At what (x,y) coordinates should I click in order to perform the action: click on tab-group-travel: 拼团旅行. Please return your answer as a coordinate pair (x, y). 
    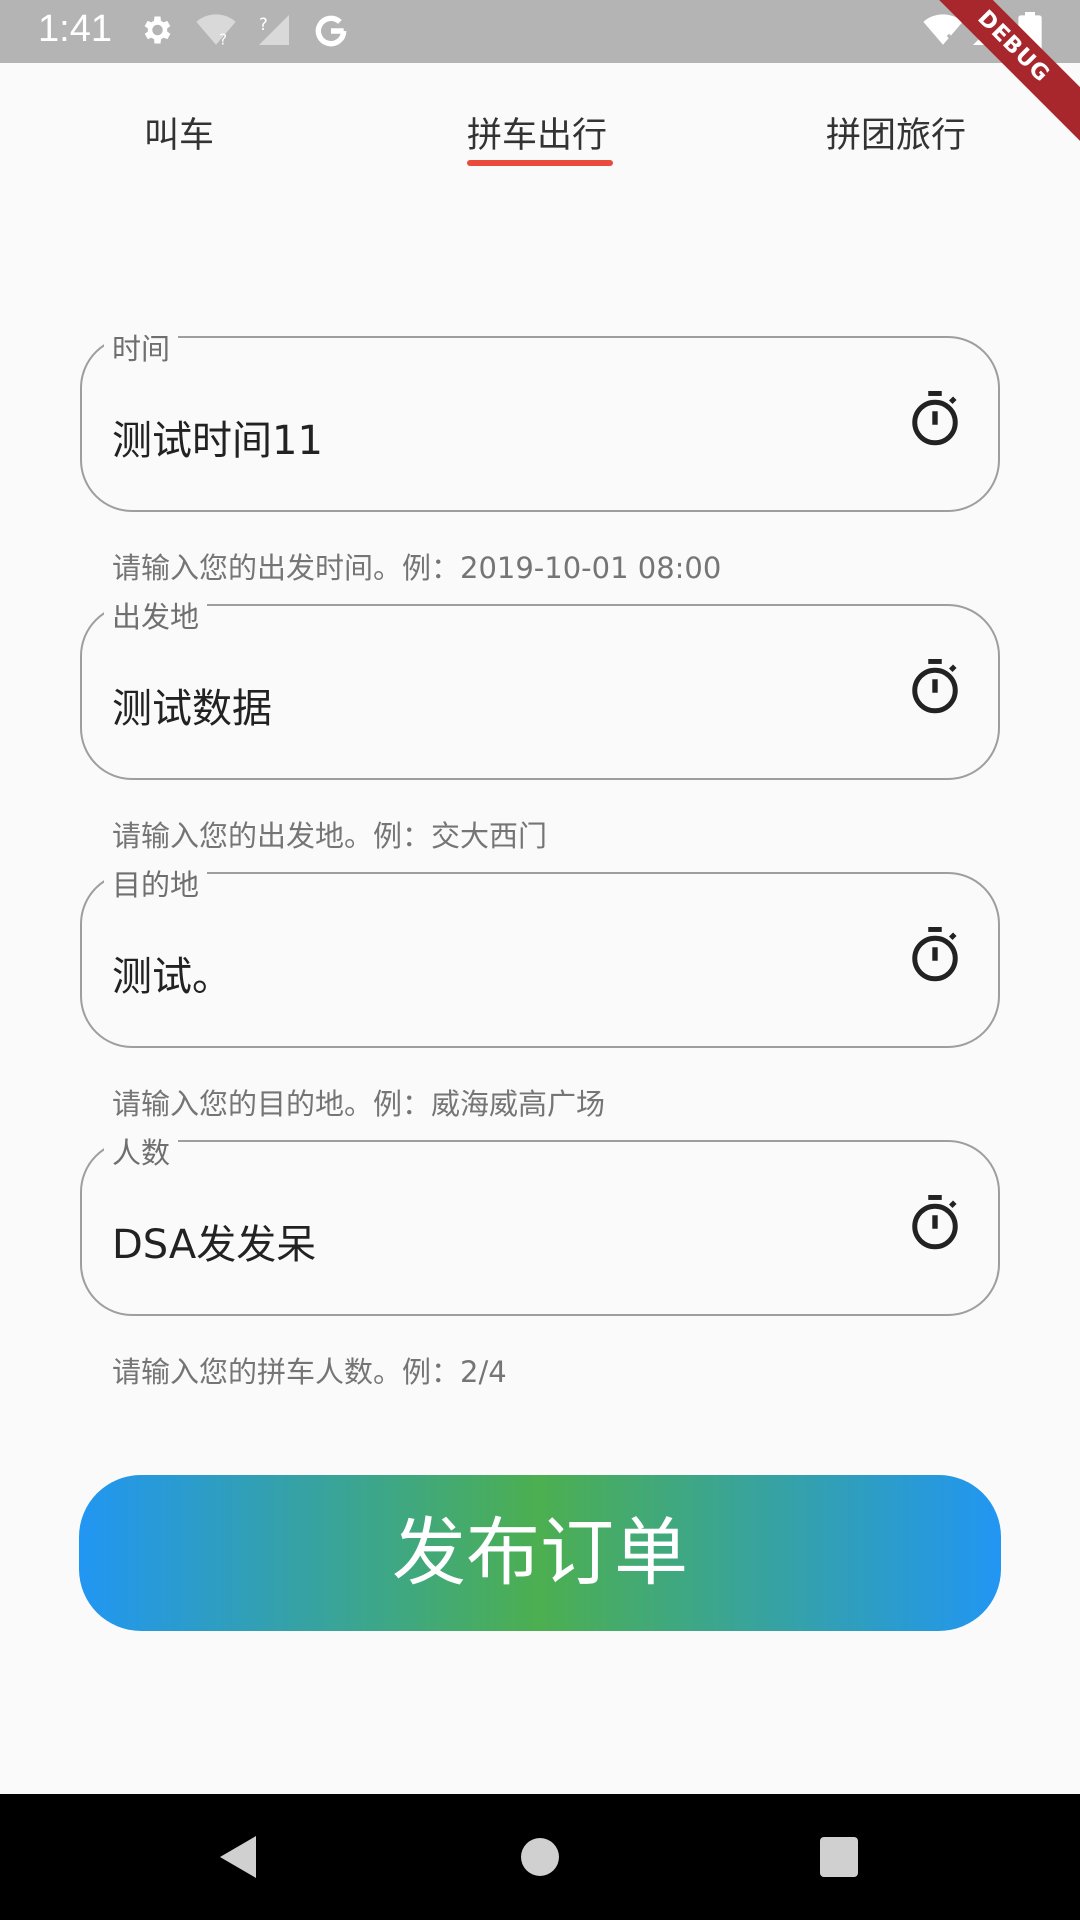
    Looking at the image, I should click on (896, 132).